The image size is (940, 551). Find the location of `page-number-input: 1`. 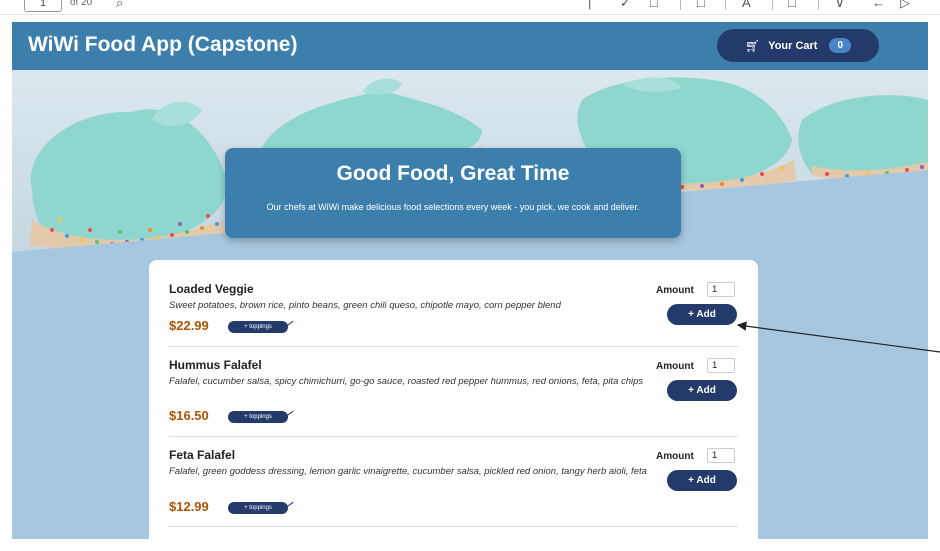

page-number-input: 1 is located at coordinates (43, 6).